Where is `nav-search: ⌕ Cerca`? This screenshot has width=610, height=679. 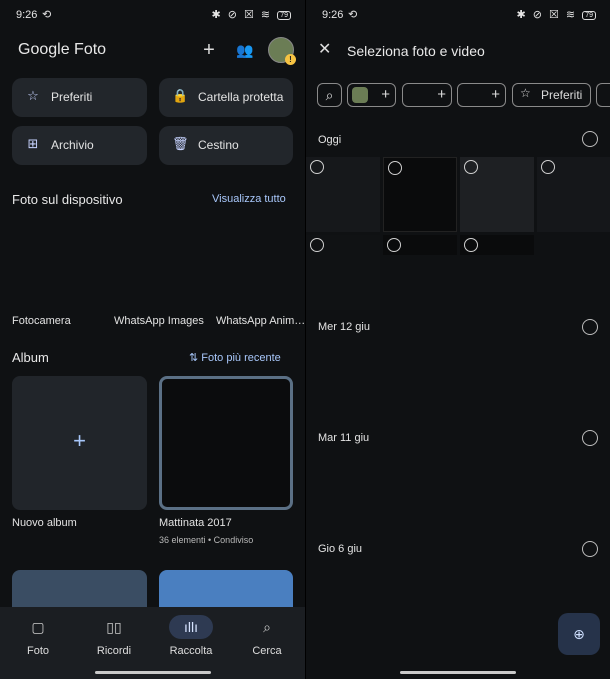 nav-search: ⌕ Cerca is located at coordinates (267, 636).